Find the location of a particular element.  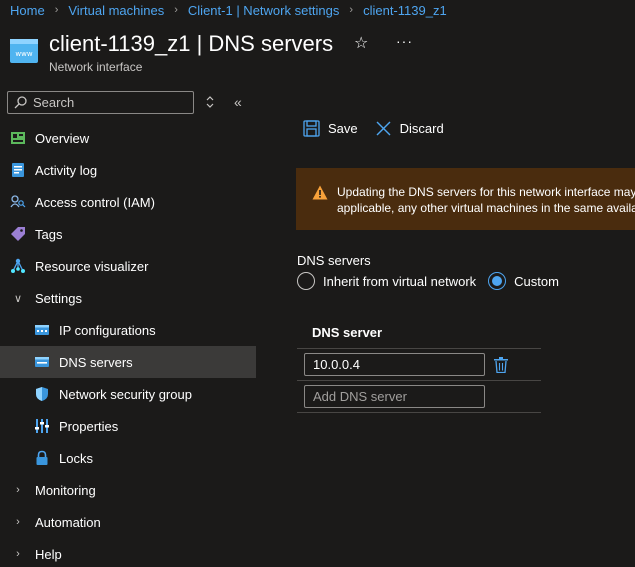

overview-icon is located at coordinates (18, 138).